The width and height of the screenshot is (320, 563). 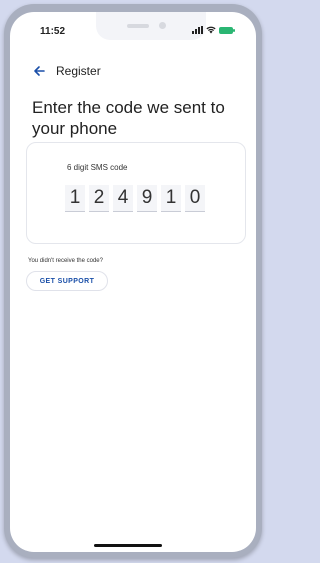 What do you see at coordinates (138, 26) in the screenshot?
I see `speaker-icon` at bounding box center [138, 26].